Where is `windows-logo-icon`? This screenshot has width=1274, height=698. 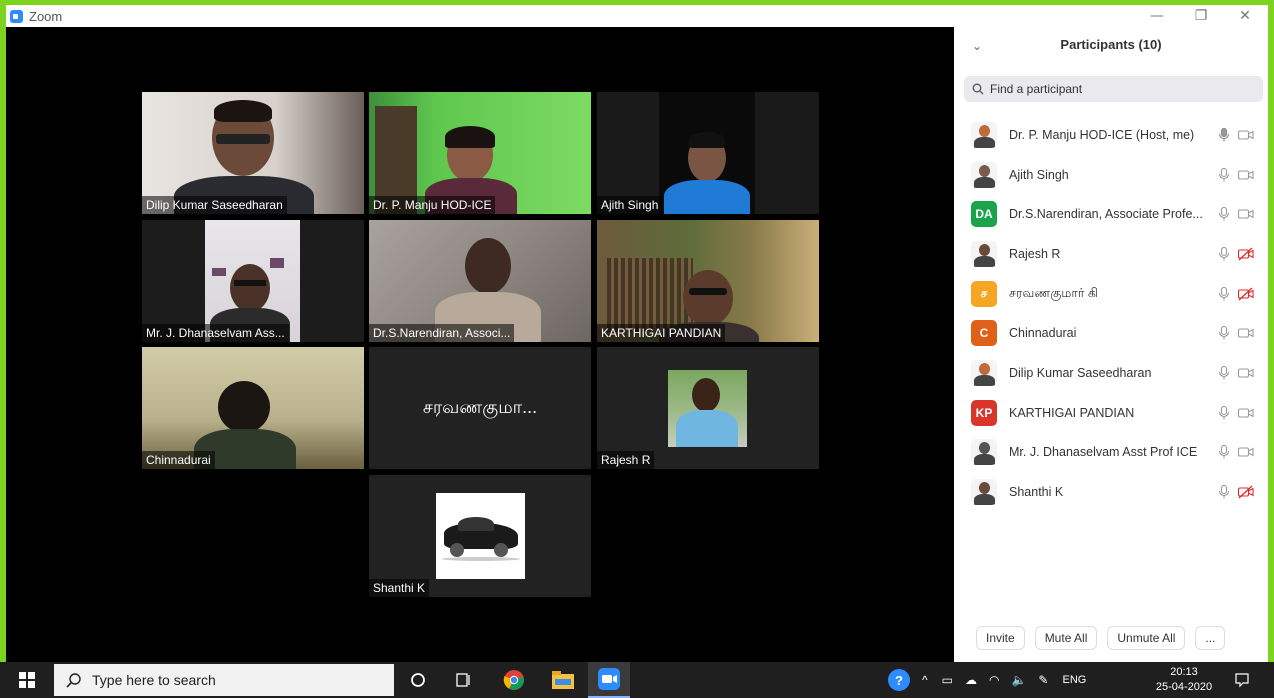 windows-logo-icon is located at coordinates (27, 680).